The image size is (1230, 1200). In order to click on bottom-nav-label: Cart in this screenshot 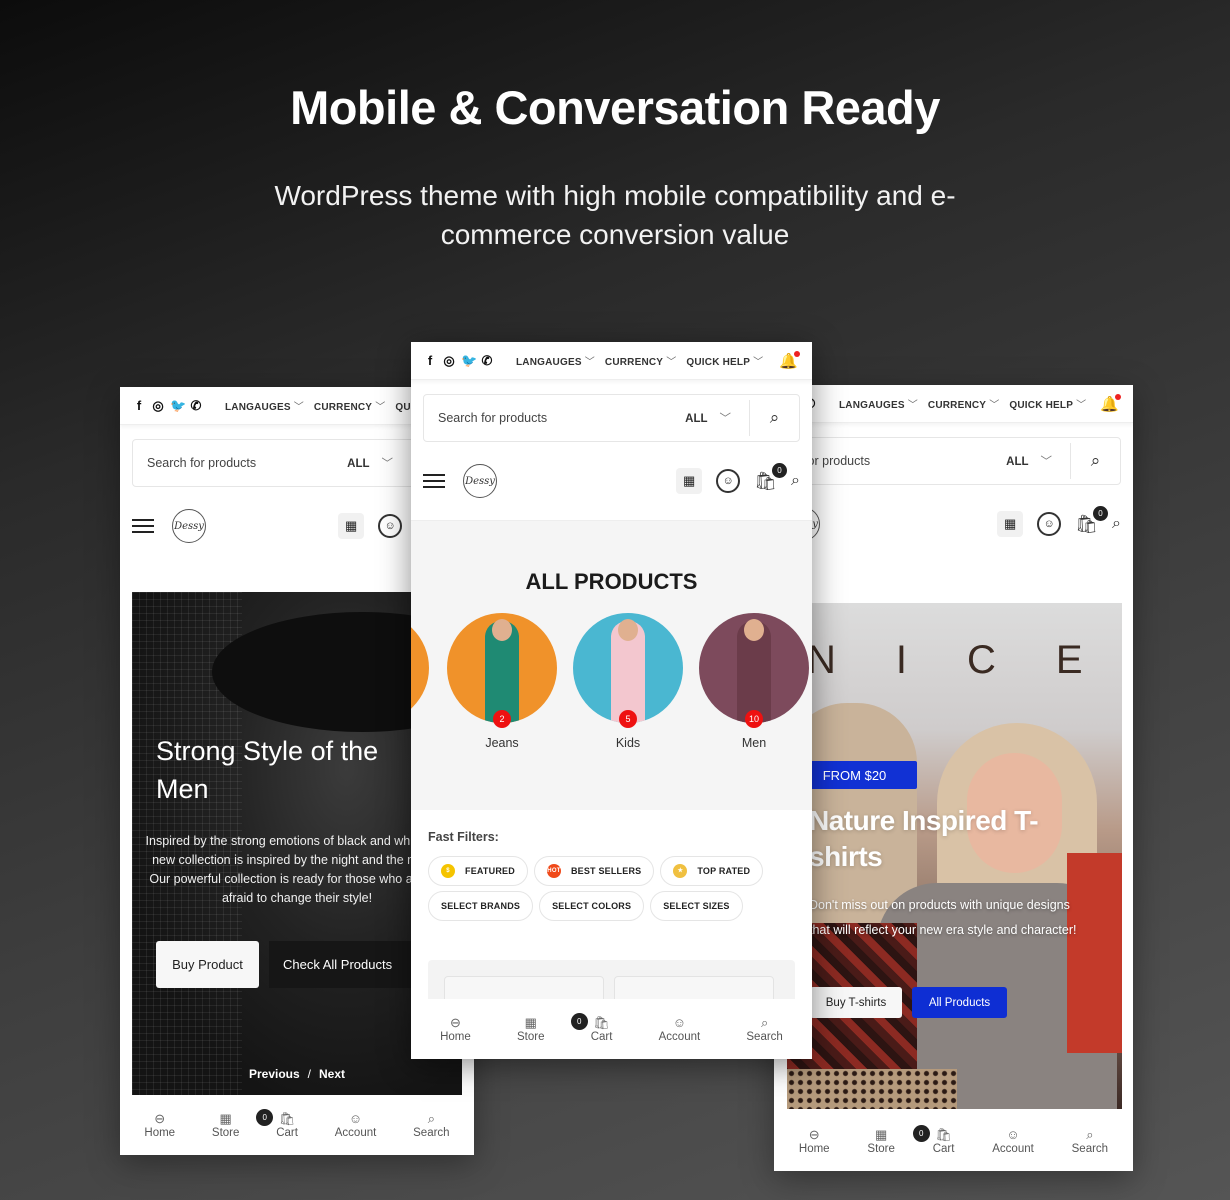, I will do `click(943, 1149)`.